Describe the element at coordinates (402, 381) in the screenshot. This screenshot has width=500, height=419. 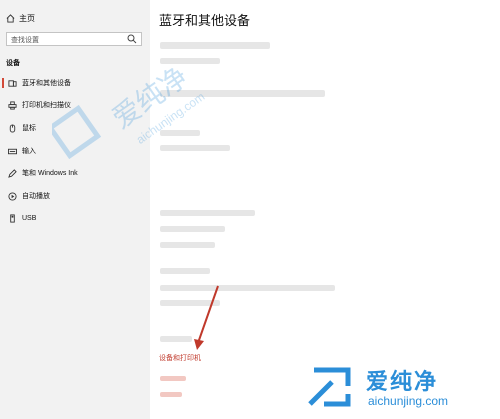
I see `watermark-brand: 爱纯净` at that location.